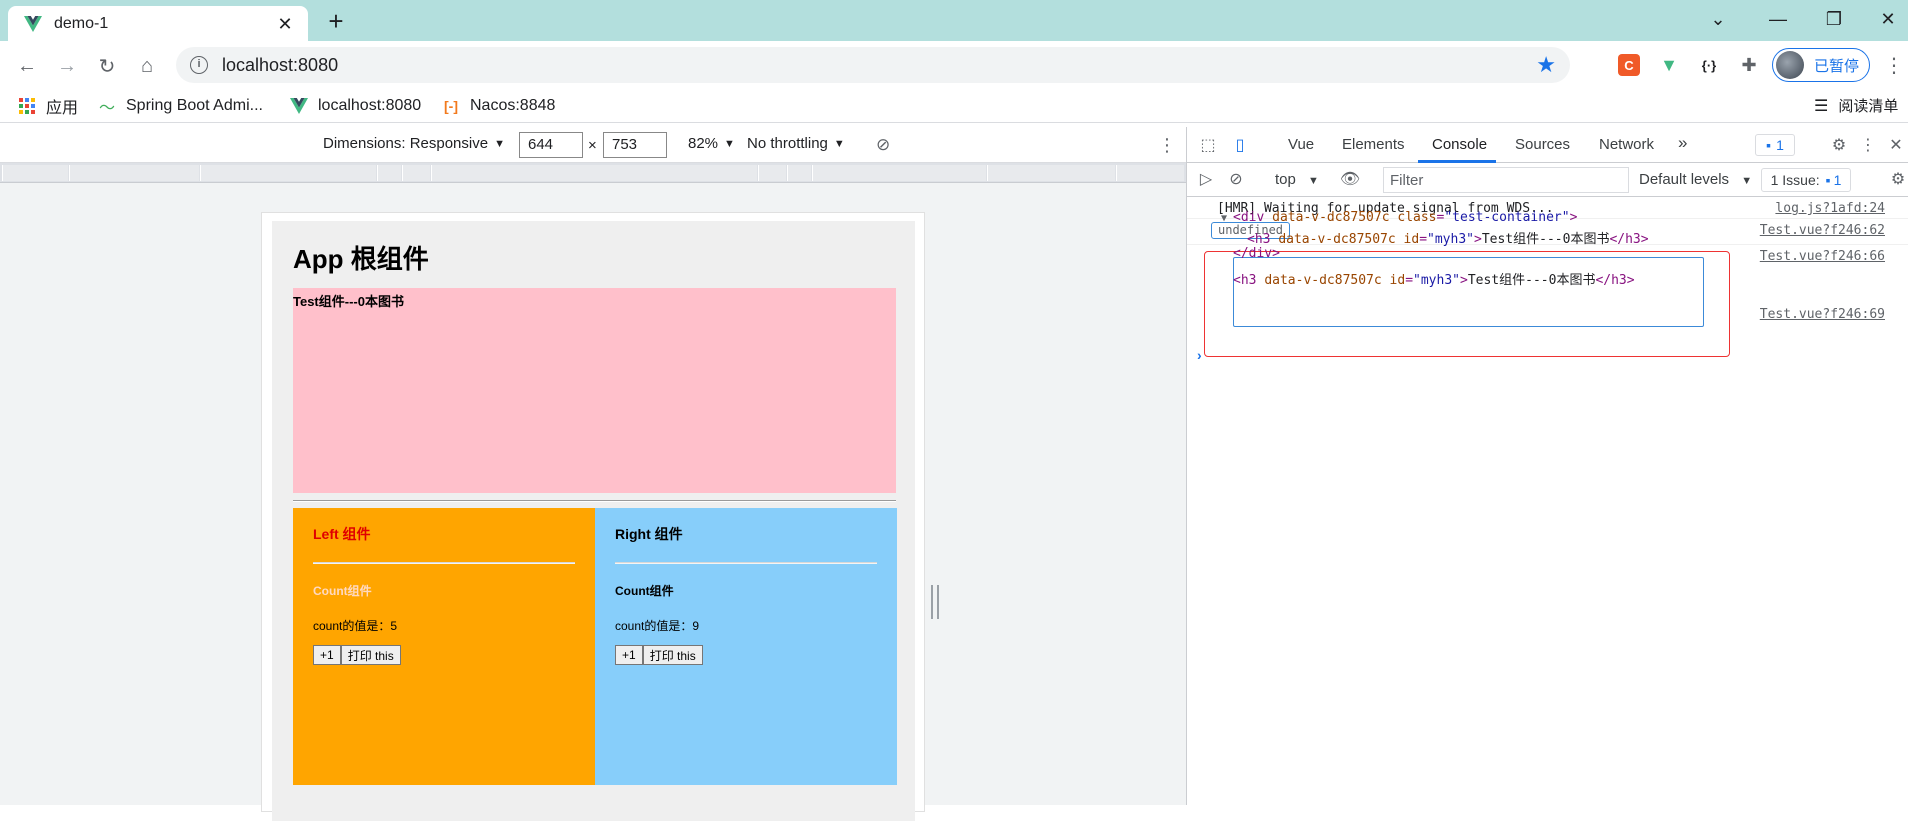 Image resolution: width=1908 pixels, height=821 pixels. Describe the element at coordinates (1837, 66) in the screenshot. I see `profile-status: 已暂停` at that location.